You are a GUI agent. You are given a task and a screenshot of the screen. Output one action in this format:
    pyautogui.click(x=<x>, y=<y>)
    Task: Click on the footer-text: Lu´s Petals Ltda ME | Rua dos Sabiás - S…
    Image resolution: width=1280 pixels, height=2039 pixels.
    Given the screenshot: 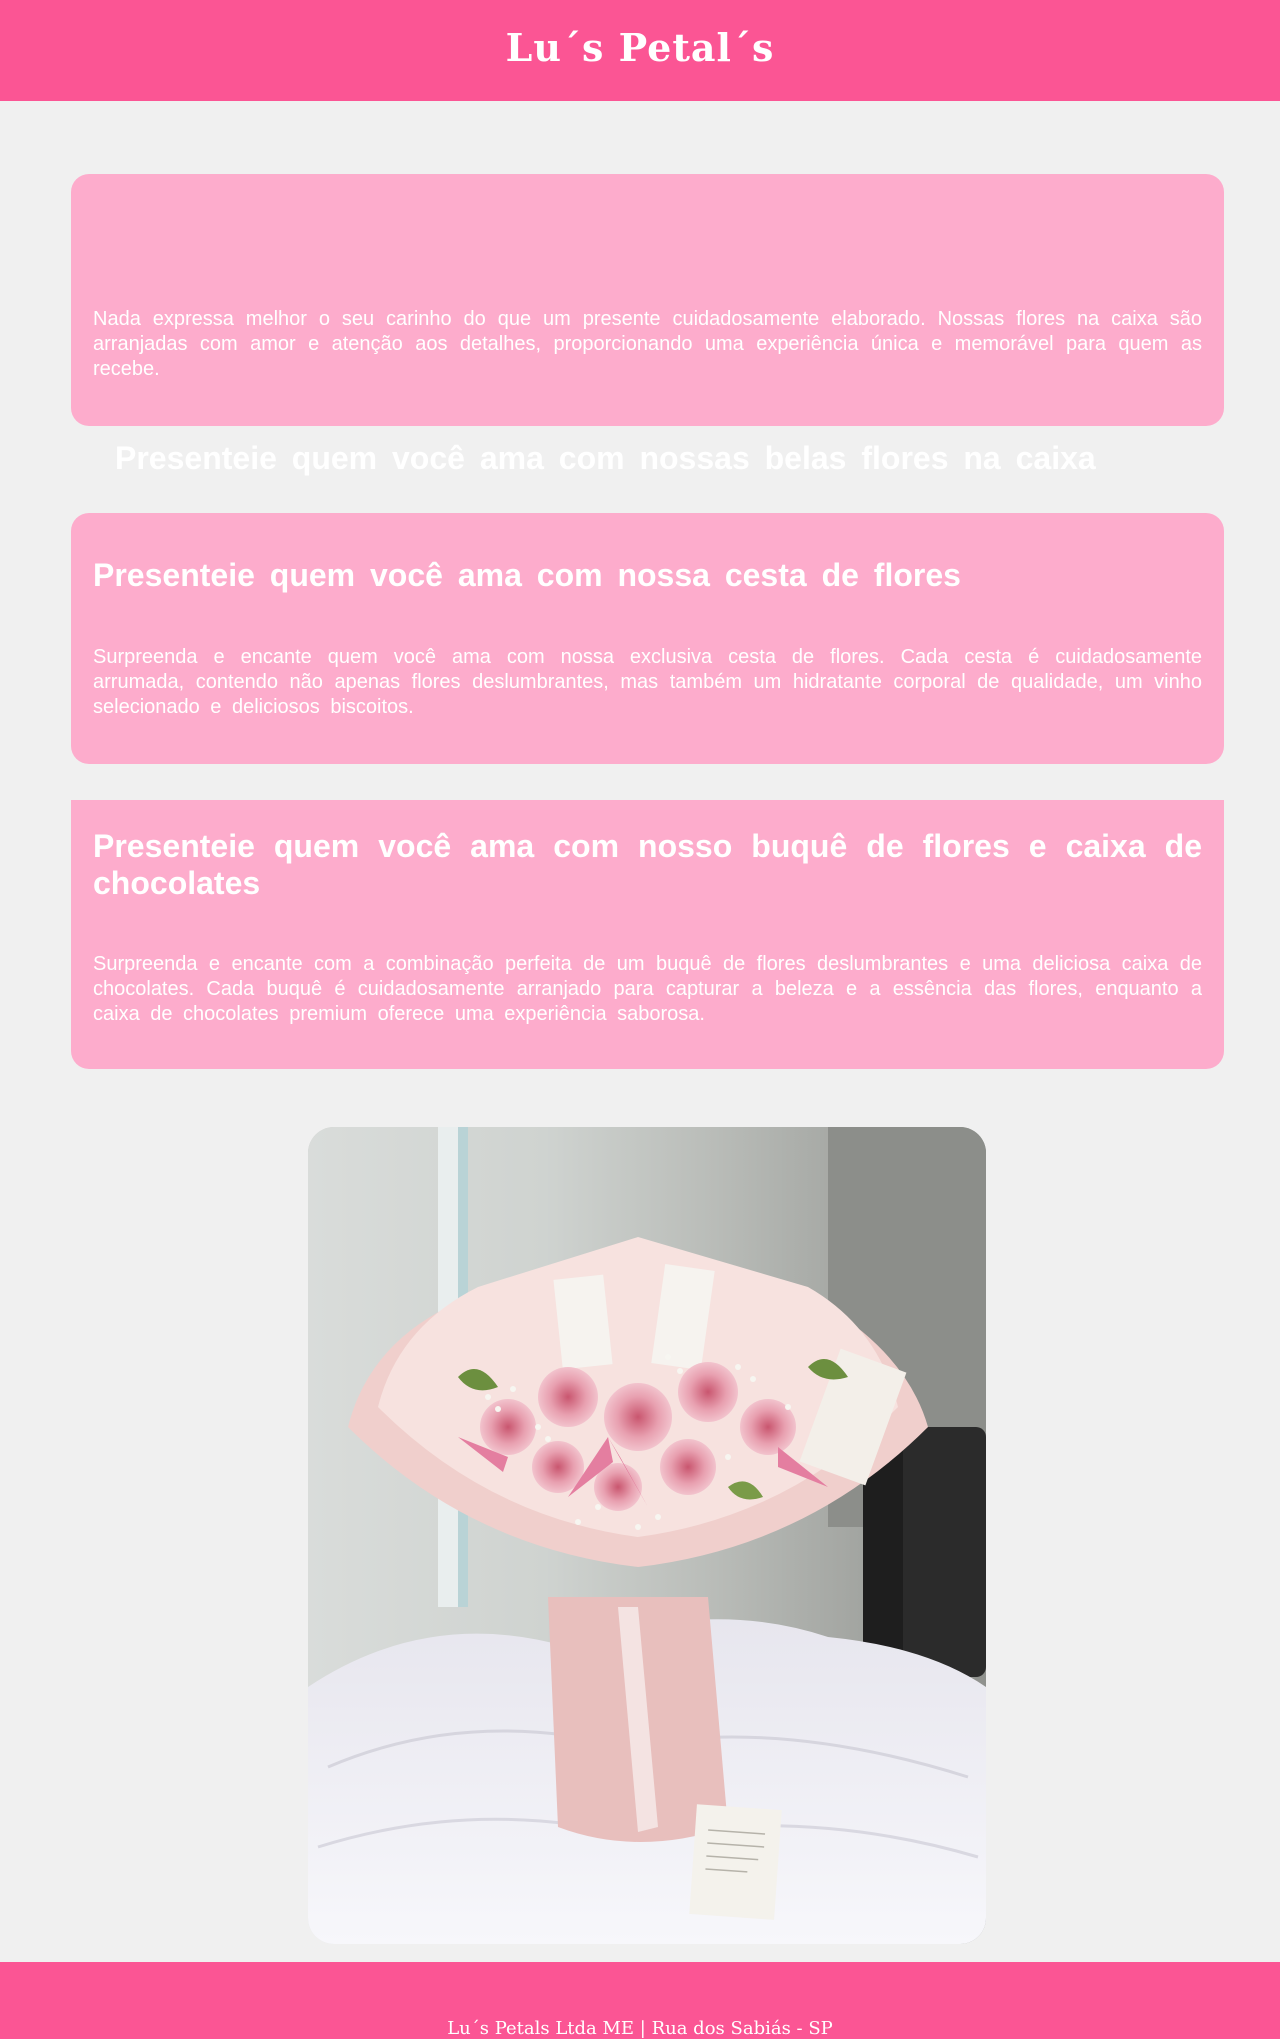 What is the action you would take?
    pyautogui.click(x=640, y=2028)
    